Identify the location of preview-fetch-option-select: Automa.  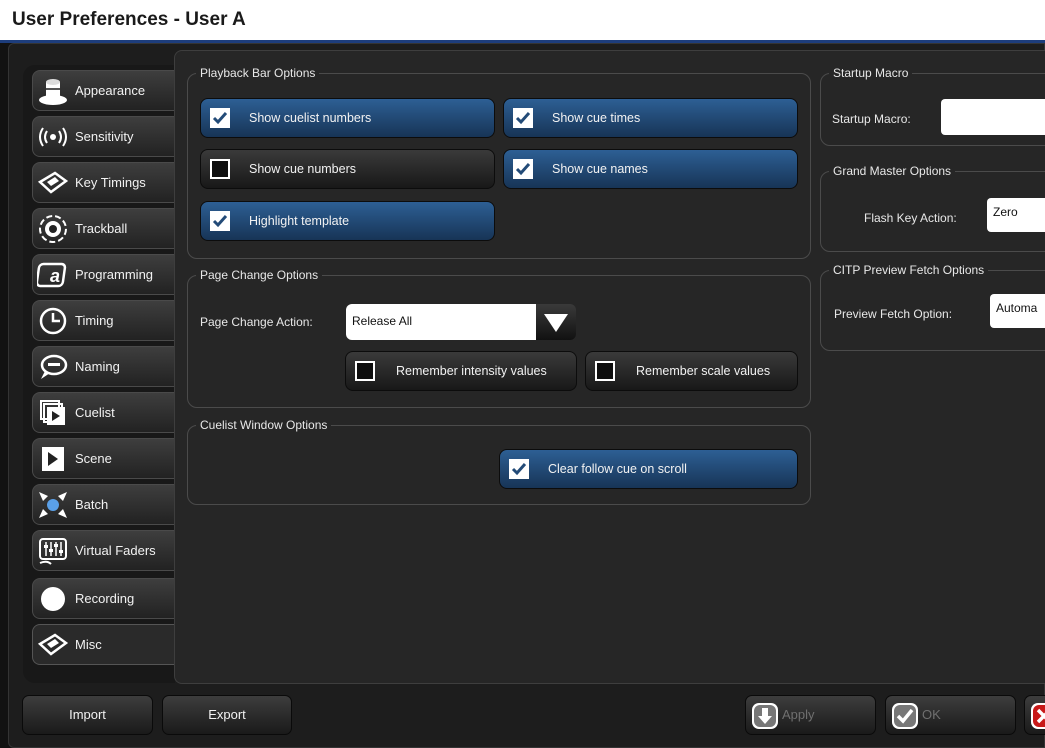
(1017, 311).